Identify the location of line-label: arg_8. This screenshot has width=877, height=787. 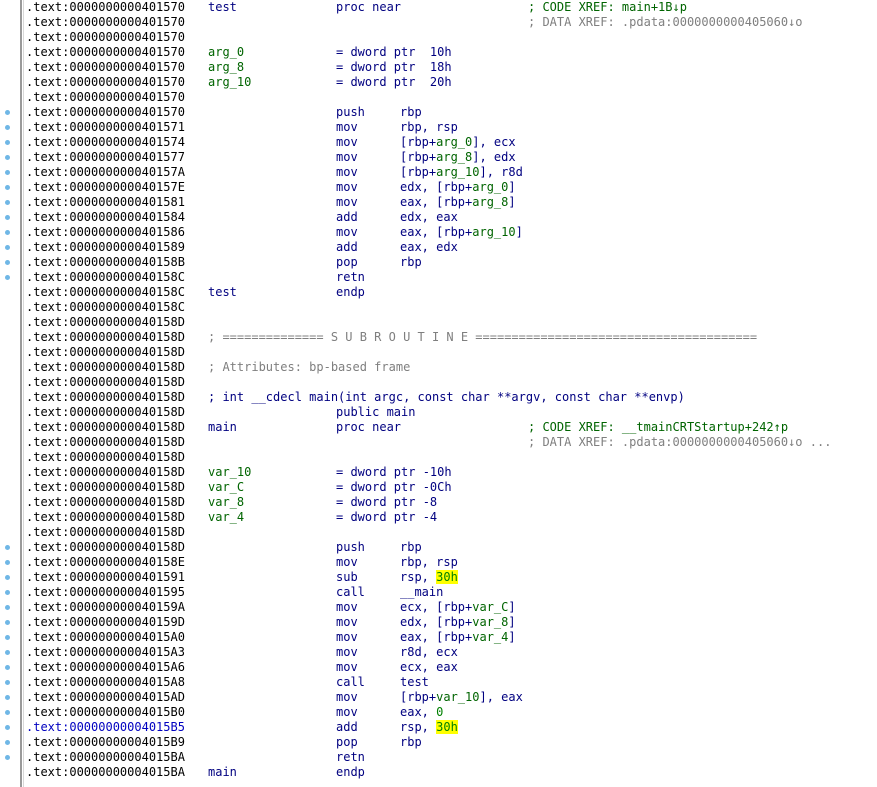
(226, 67).